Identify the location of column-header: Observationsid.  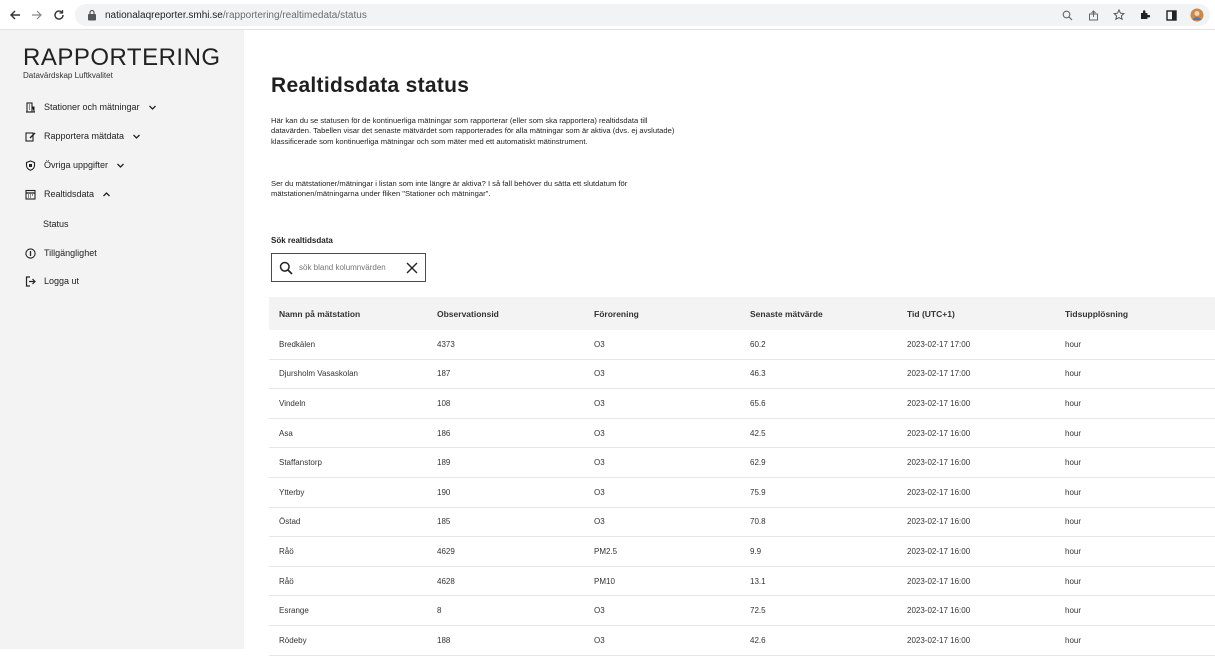
(505, 314).